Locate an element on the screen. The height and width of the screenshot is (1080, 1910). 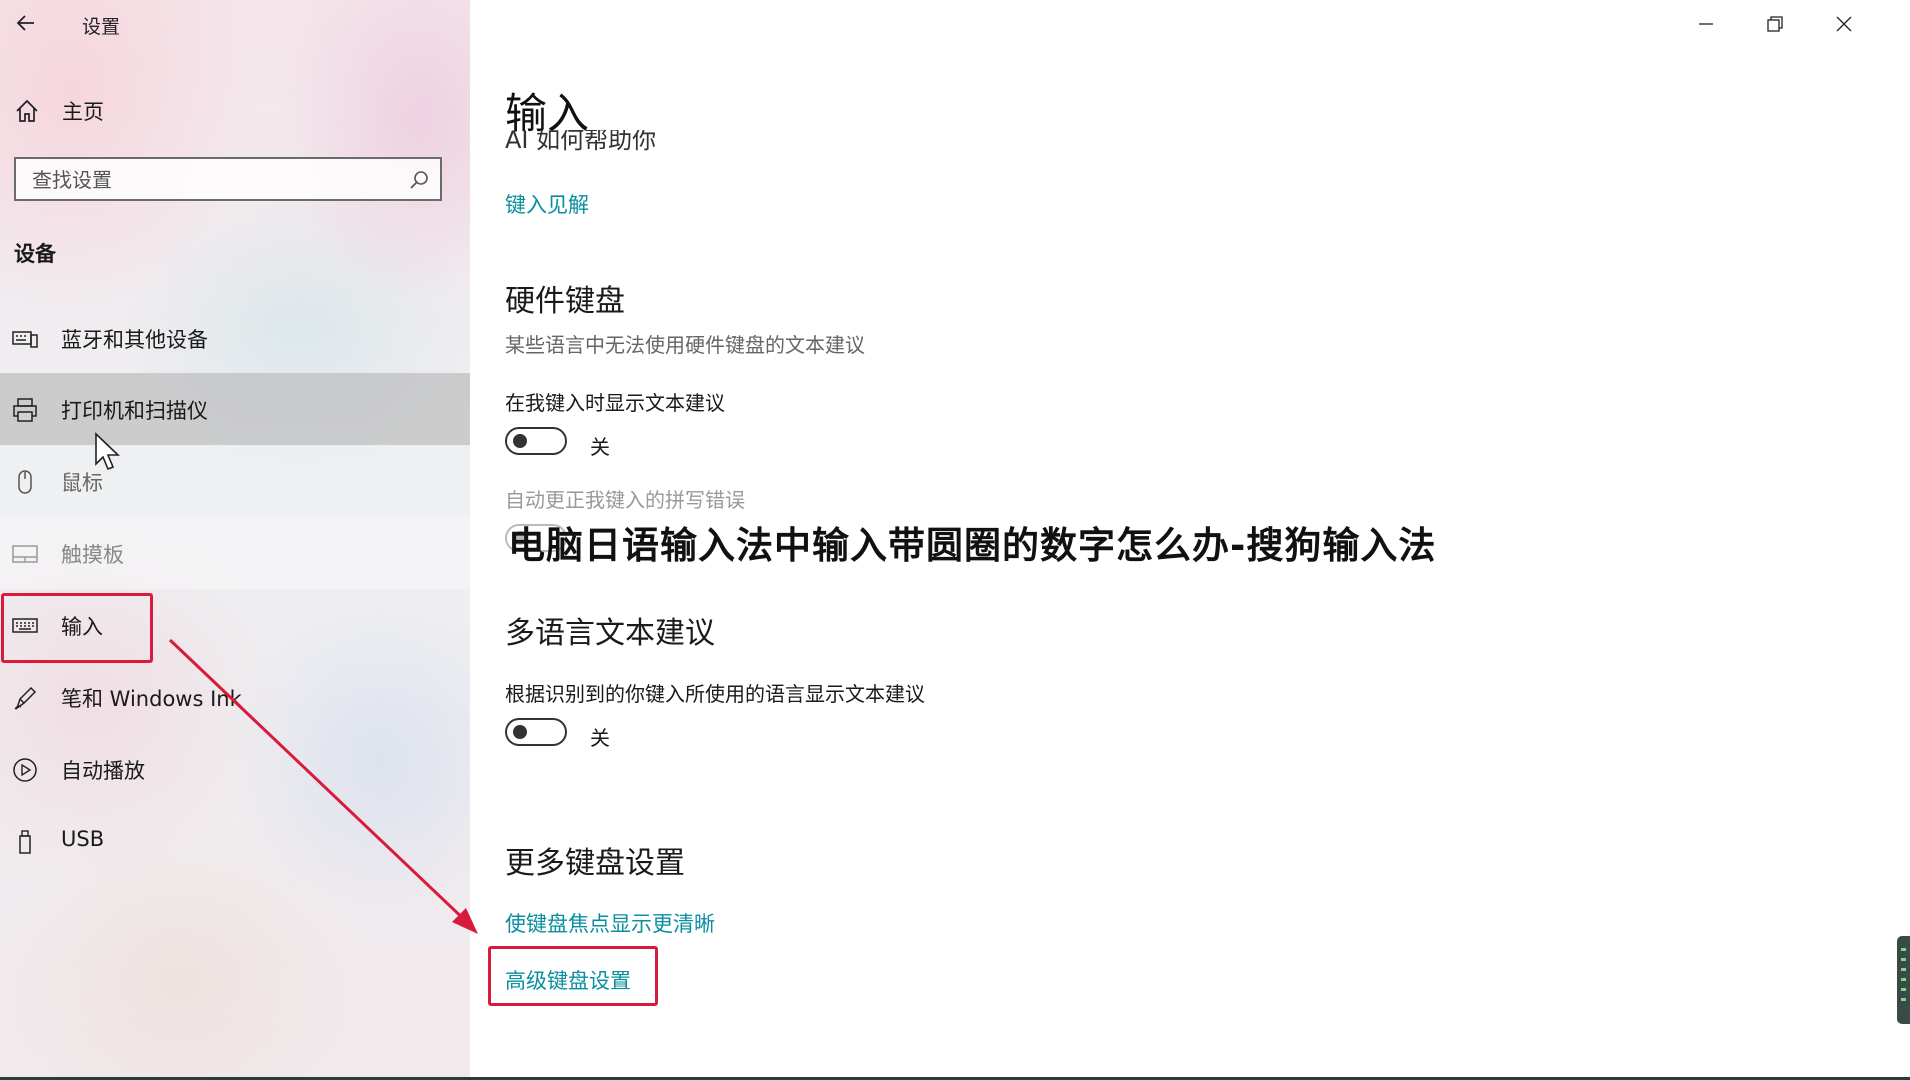
multilingual-label: 根据识别到的你键入所使用的语言显示文本建议 is located at coordinates (715, 694).